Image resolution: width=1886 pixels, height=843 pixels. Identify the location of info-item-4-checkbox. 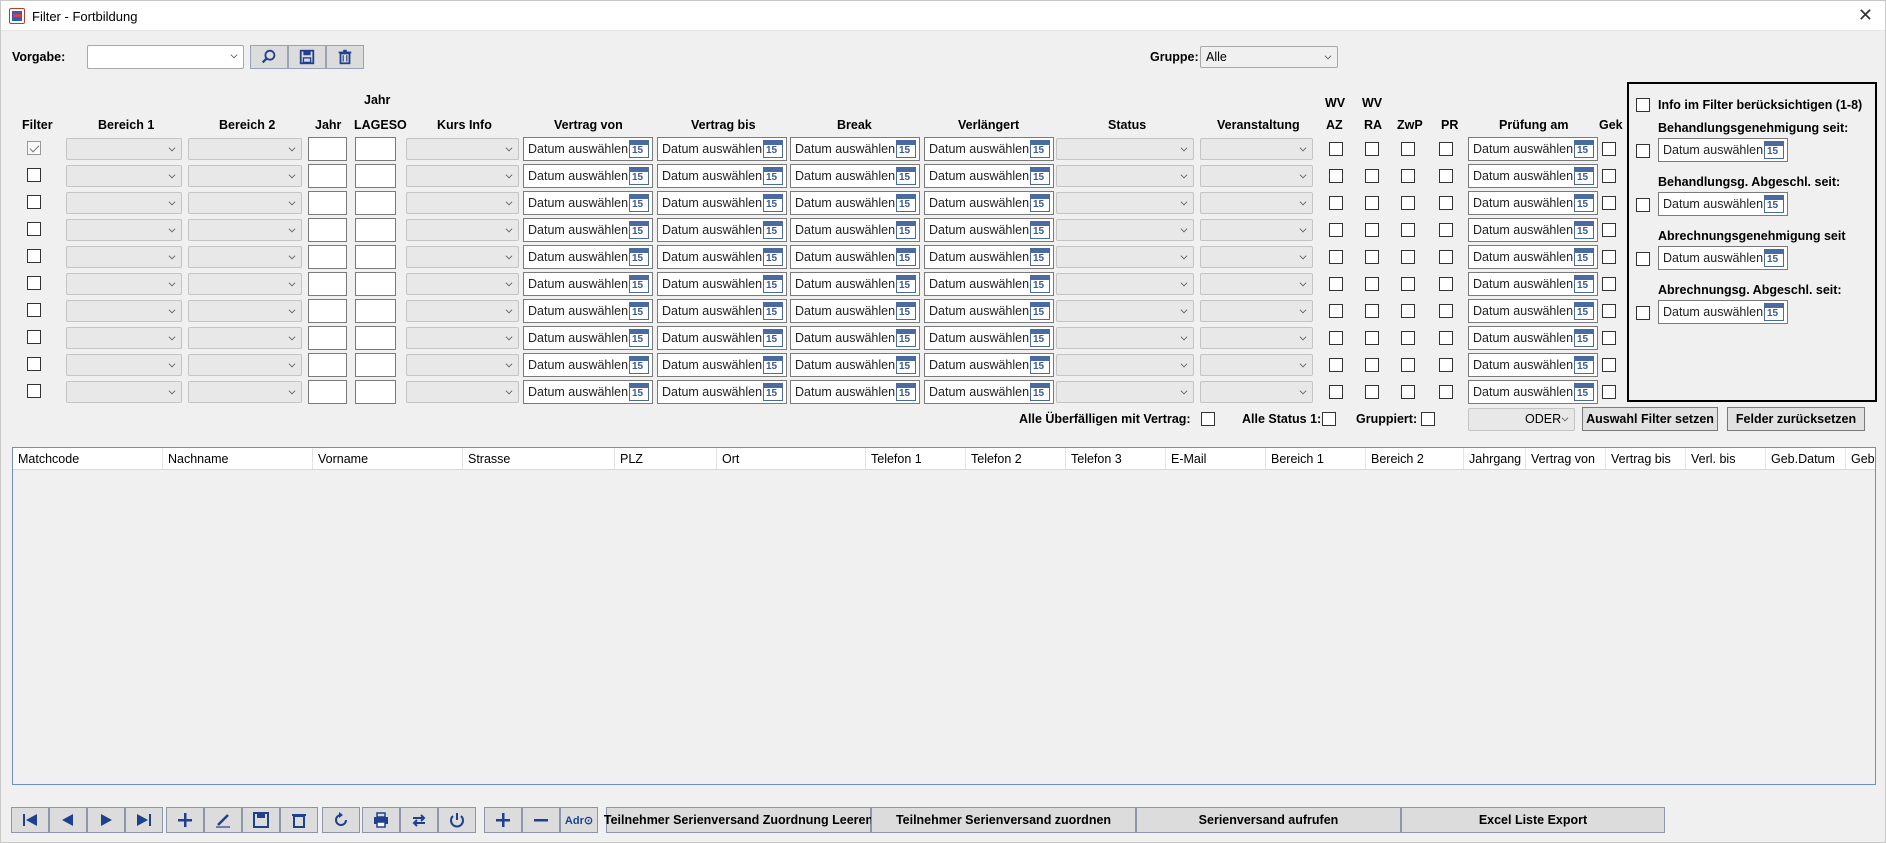
(1643, 313).